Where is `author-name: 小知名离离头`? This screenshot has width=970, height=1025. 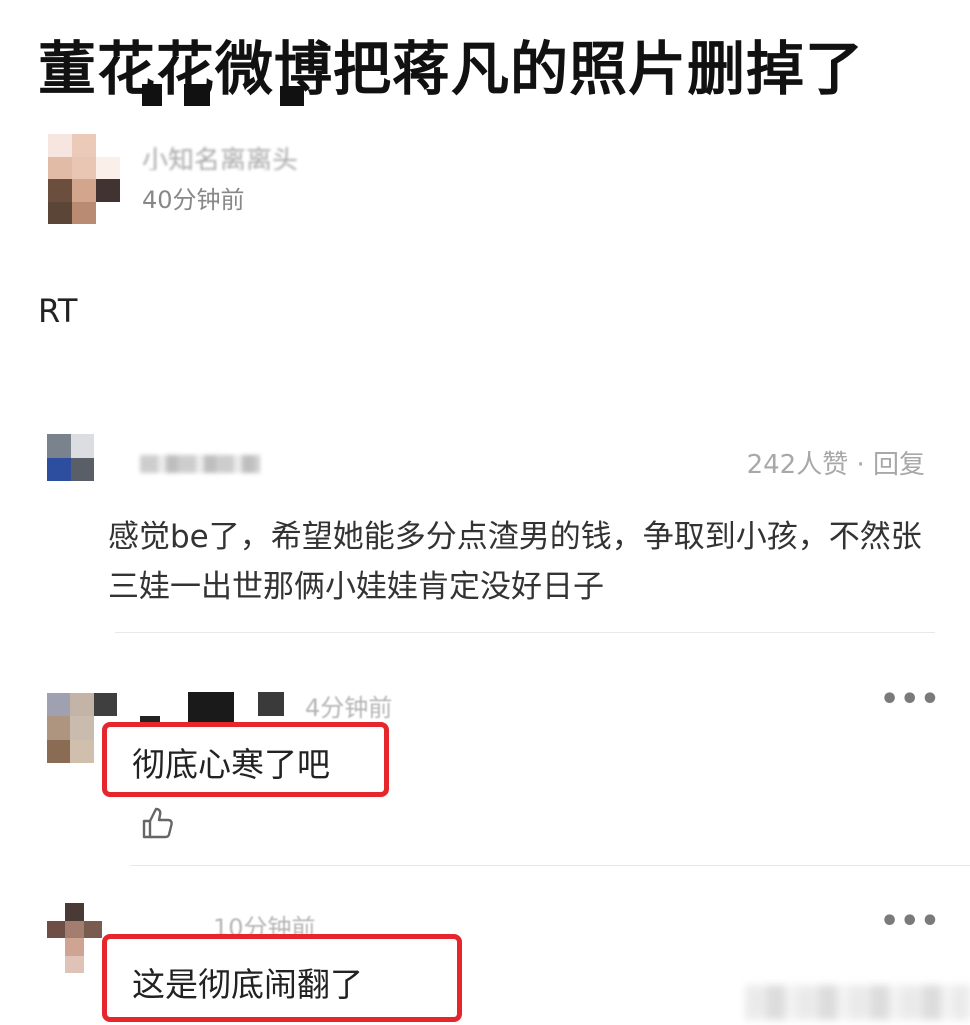
author-name: 小知名离离头 is located at coordinates (220, 155).